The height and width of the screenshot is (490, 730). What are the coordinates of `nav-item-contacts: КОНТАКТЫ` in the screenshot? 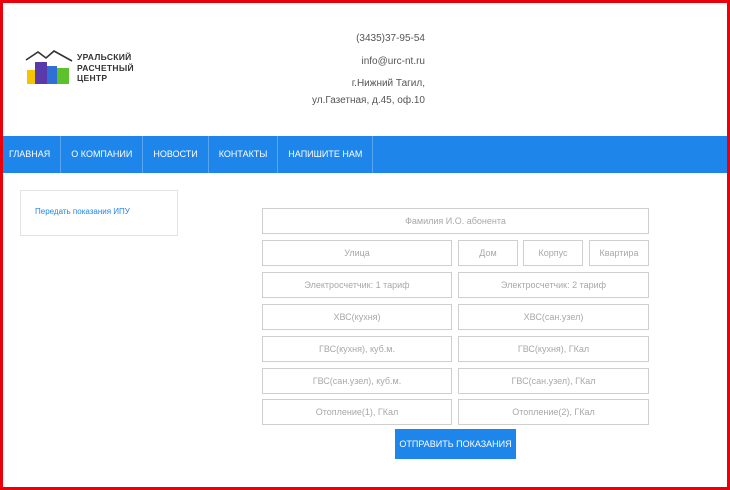 It's located at (244, 154).